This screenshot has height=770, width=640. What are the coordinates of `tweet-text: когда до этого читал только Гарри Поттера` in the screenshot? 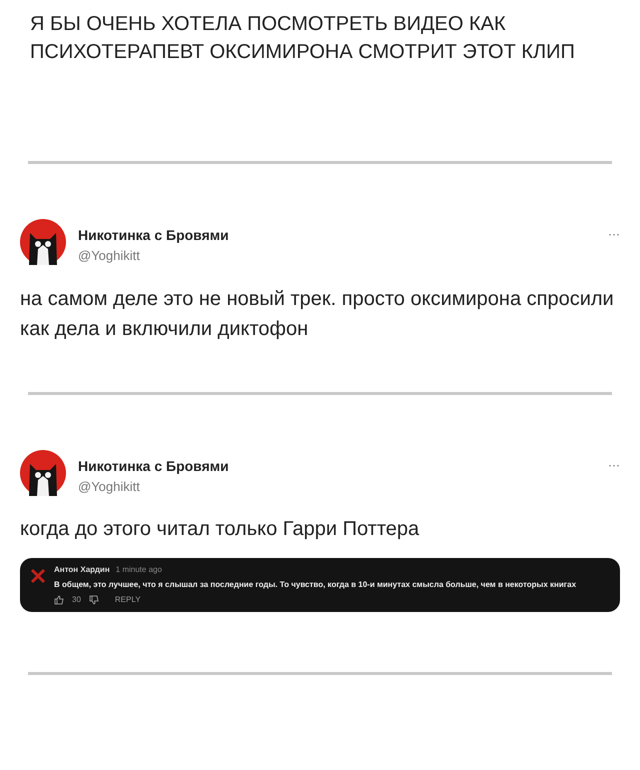 It's located at (220, 529).